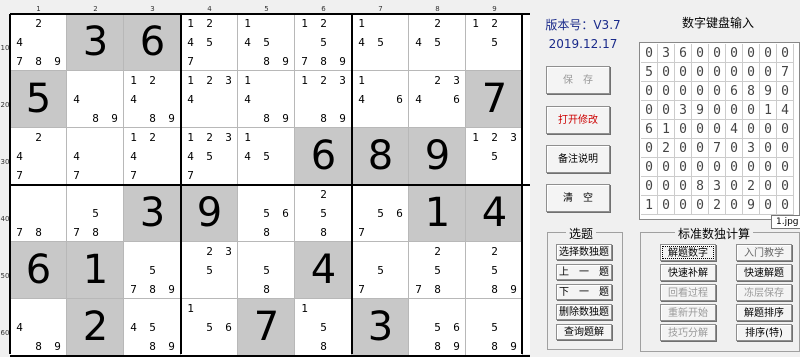 Image resolution: width=800 pixels, height=357 pixels. Describe the element at coordinates (437, 327) in the screenshot. I see `sudoku-cell-candidates: 5689` at that location.